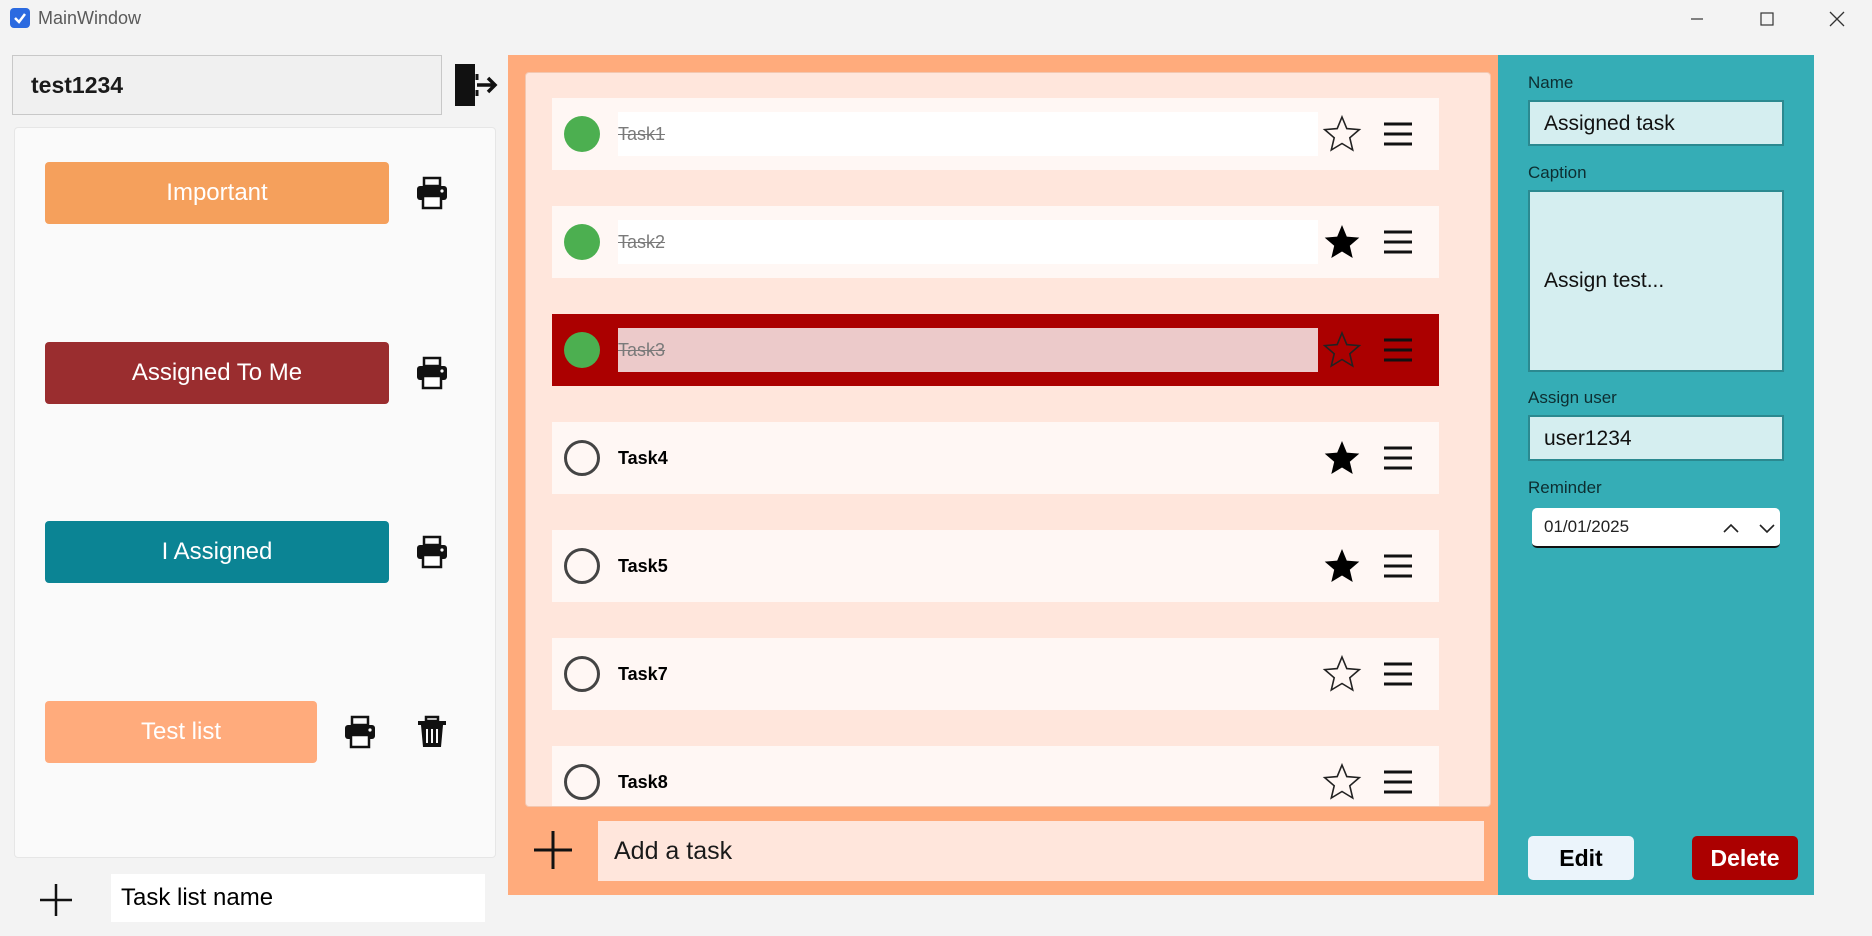 The height and width of the screenshot is (936, 1872). I want to click on add-task-input: Add a task, so click(1041, 851).